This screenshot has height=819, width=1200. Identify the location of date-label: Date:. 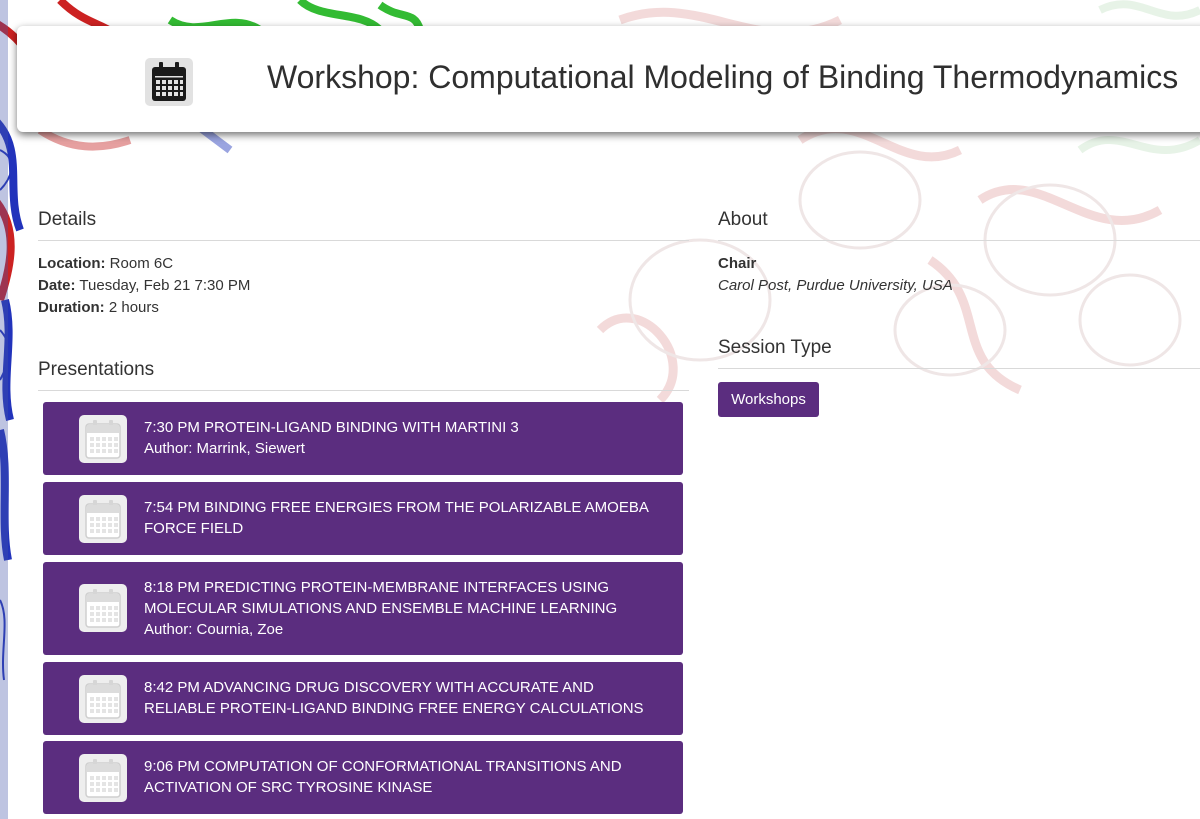
(57, 285).